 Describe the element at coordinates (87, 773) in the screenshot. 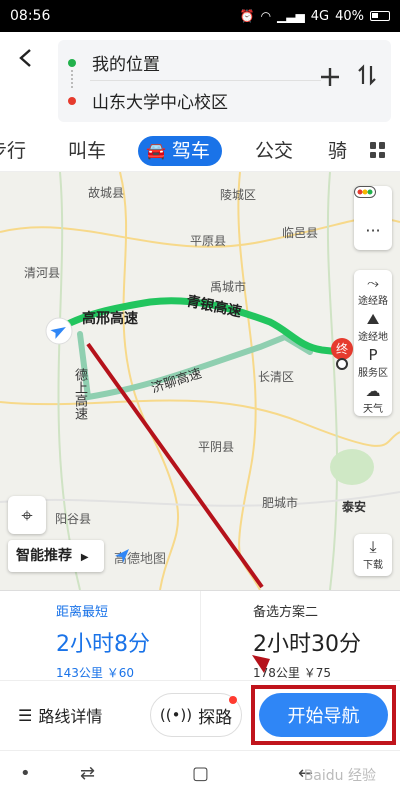

I see `nav-switch-icon: ⇄` at that location.